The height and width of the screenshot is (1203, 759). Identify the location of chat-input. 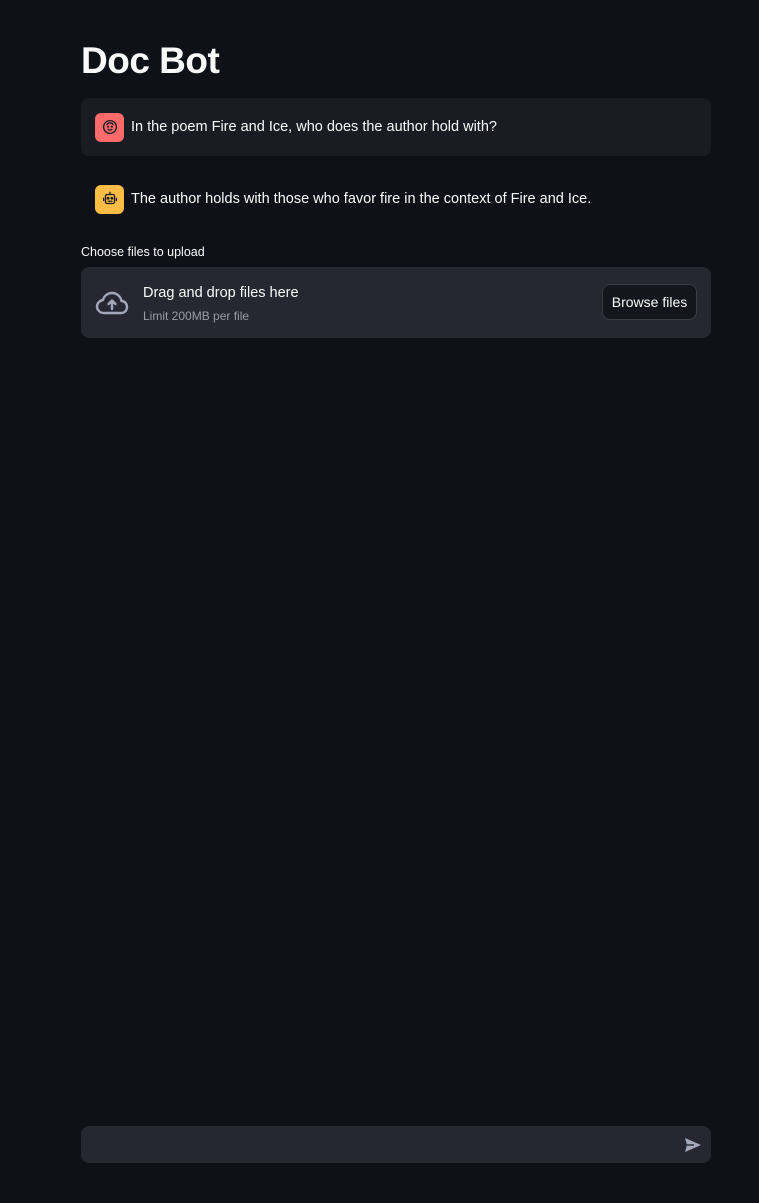
(376, 1144).